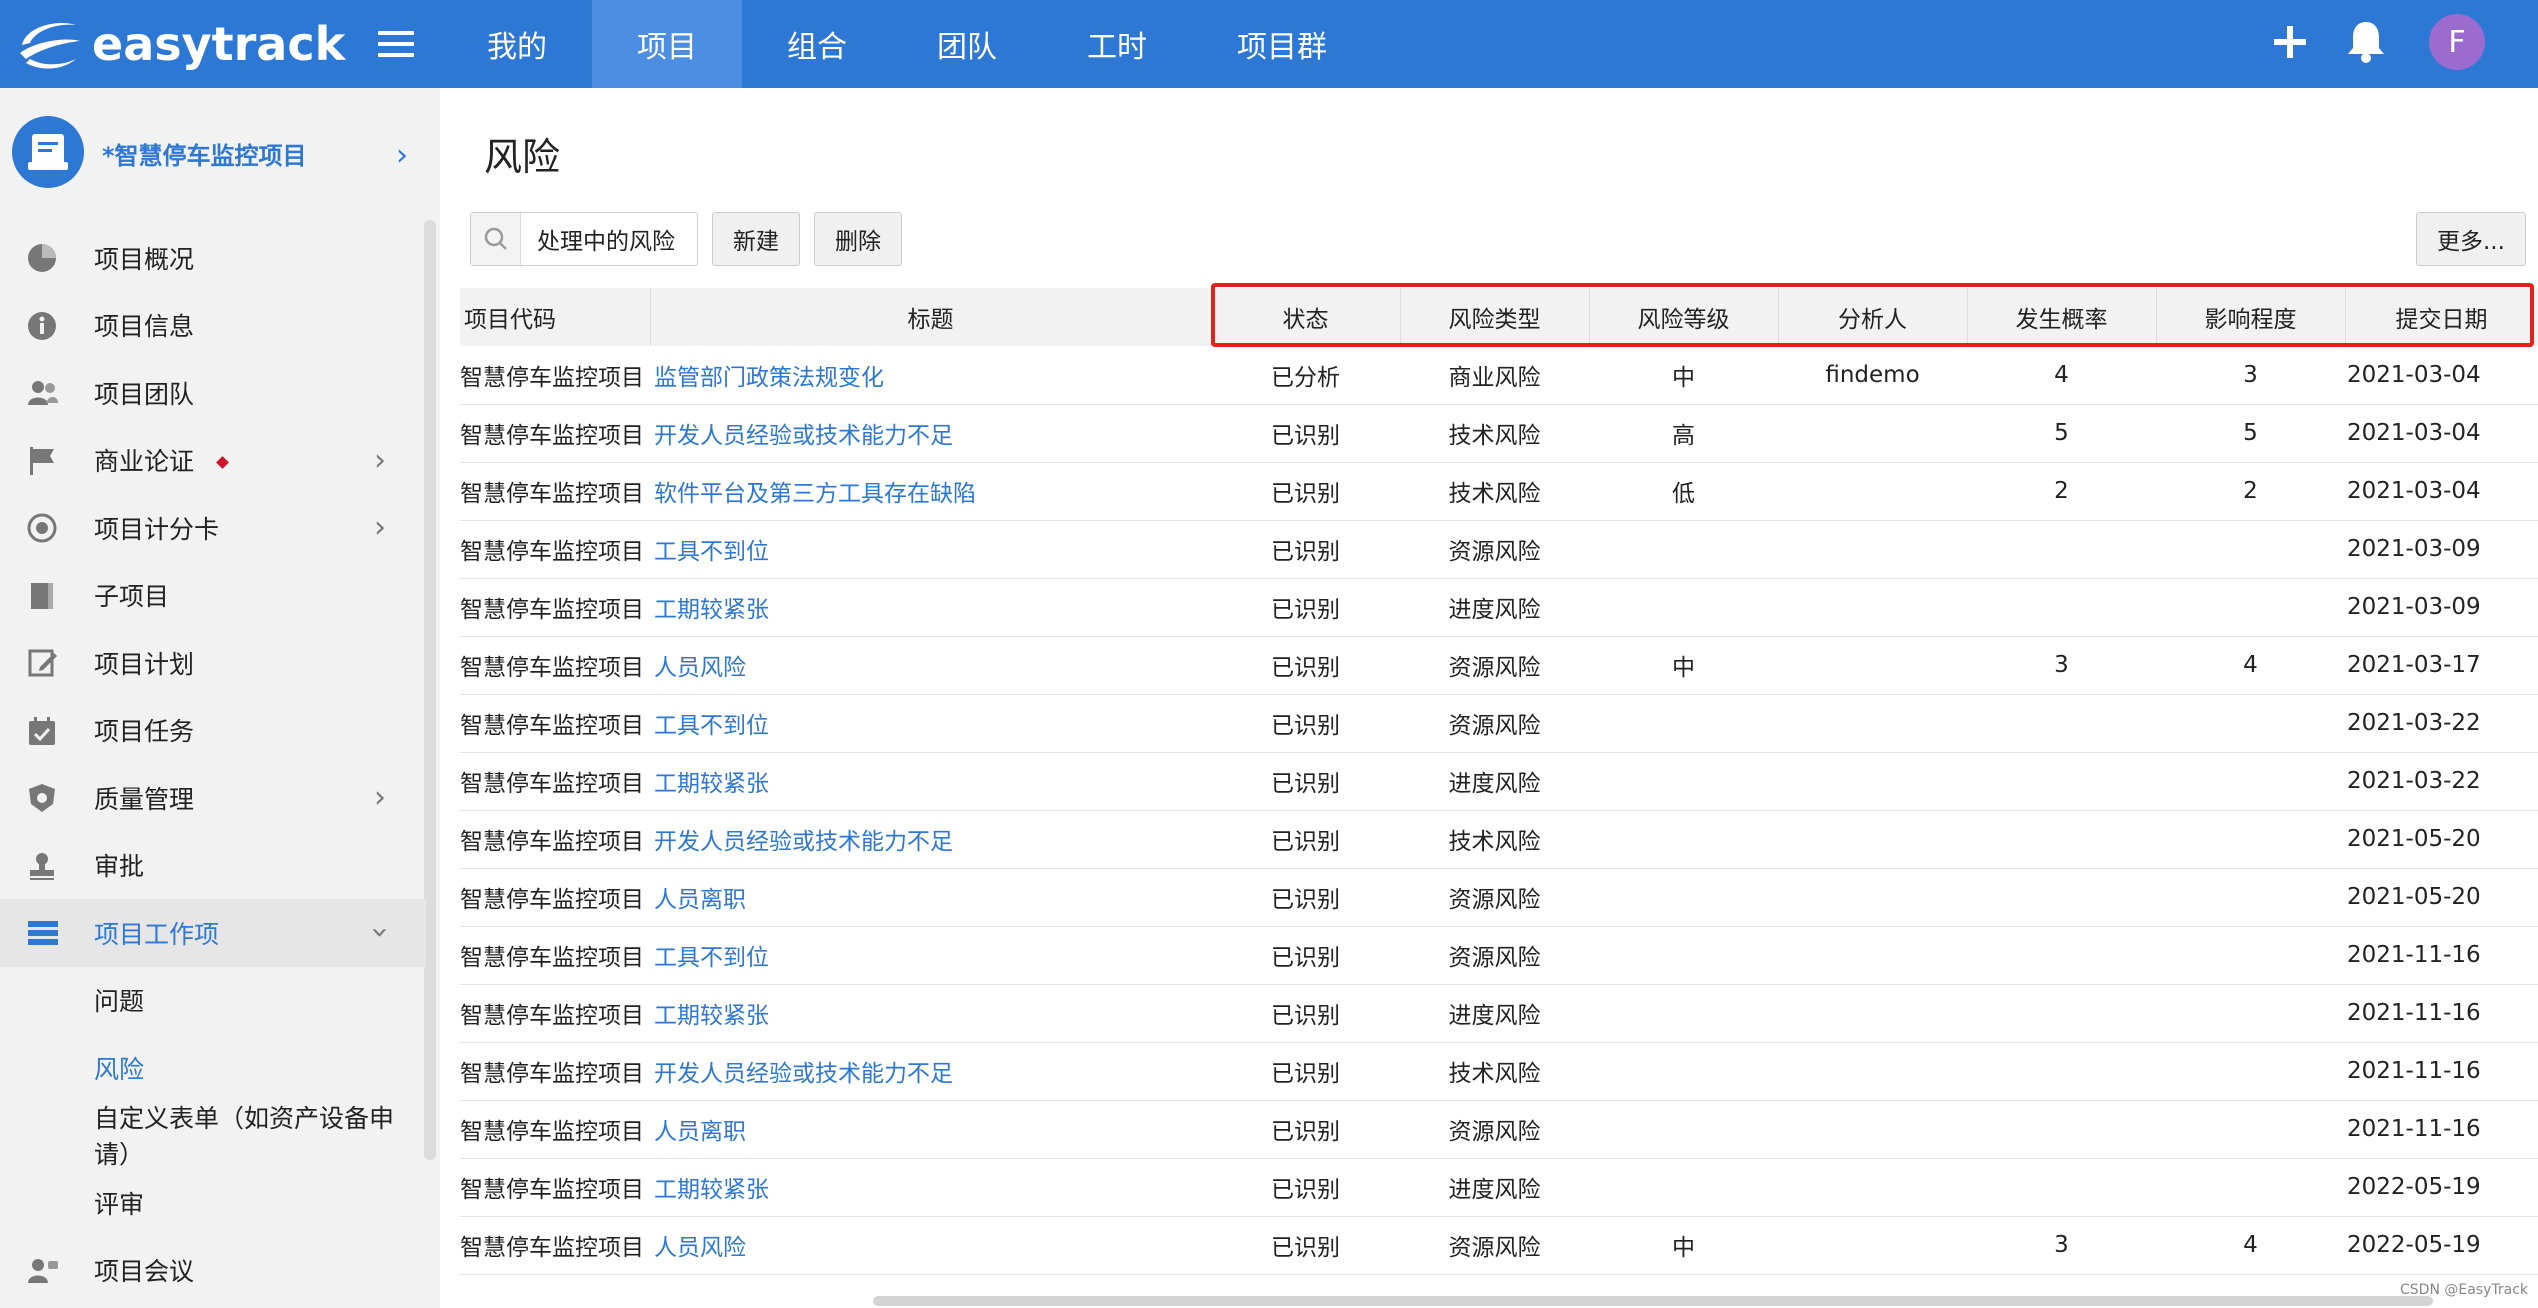  What do you see at coordinates (930, 955) in the screenshot?
I see `cell-title: 工具不到位` at bounding box center [930, 955].